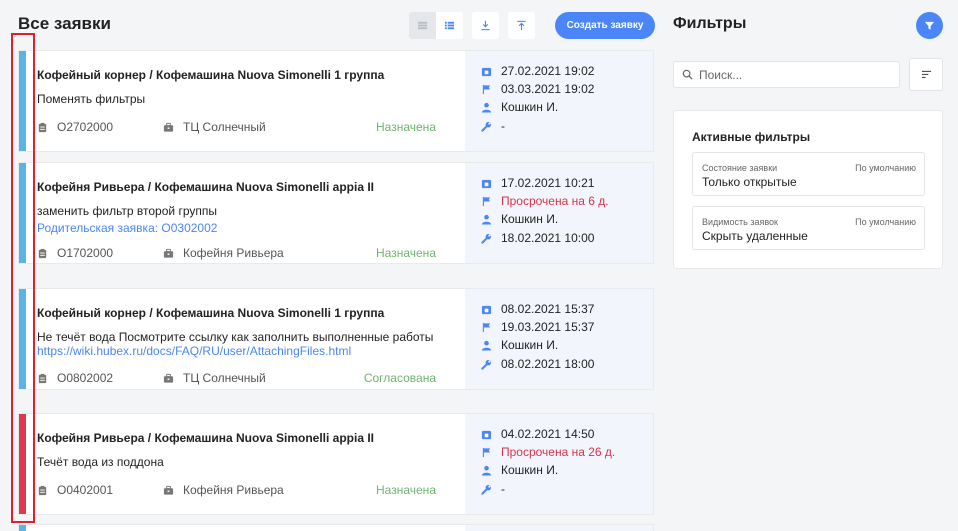 This screenshot has height=531, width=958. Describe the element at coordinates (537, 434) in the screenshot. I see `created-row: 04.02.2021 14:50` at that location.